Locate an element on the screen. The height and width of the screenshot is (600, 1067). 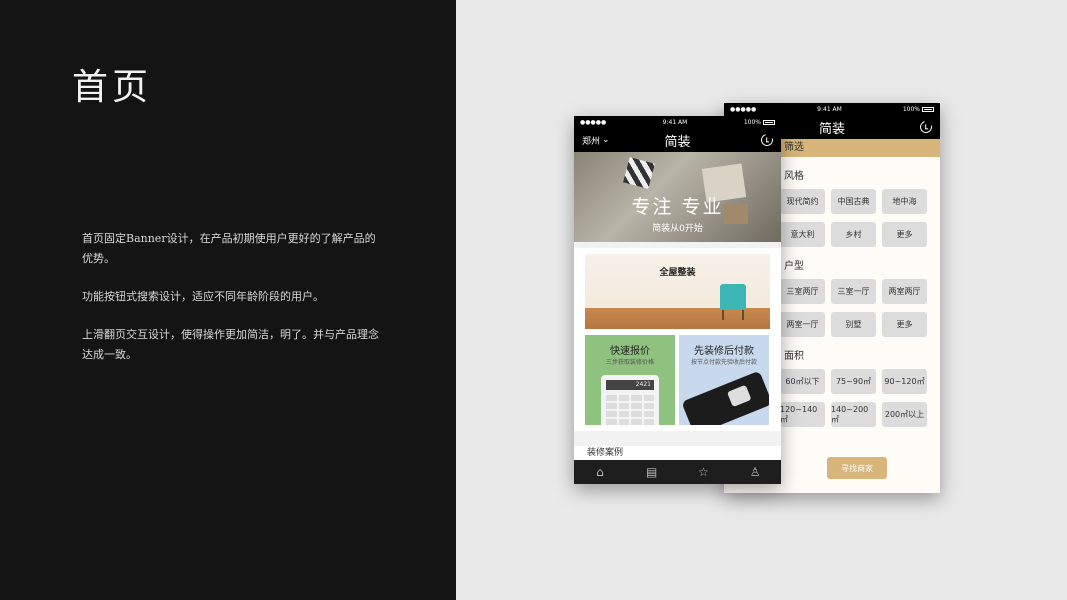
whole-house-tile: 全屋整装 is located at coordinates (677, 291).